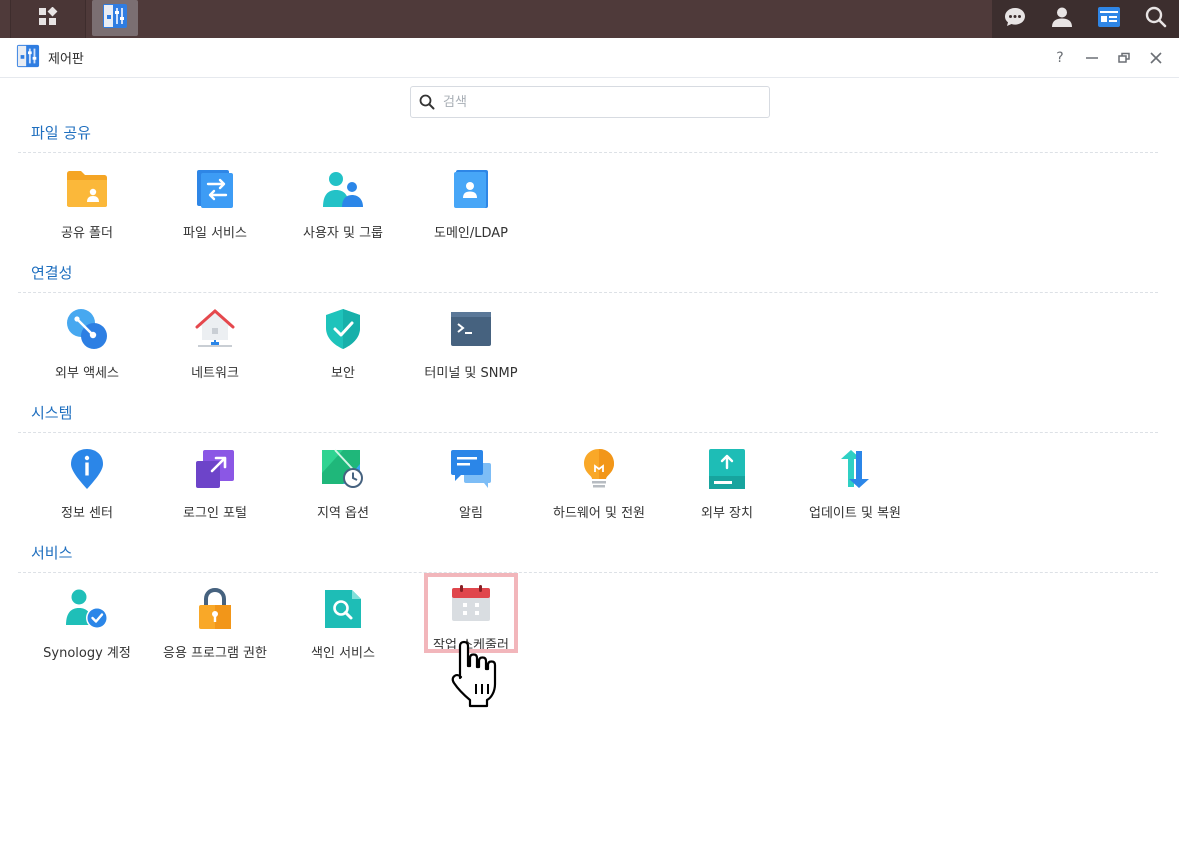 The height and width of the screenshot is (867, 1179). I want to click on lock-icon, so click(215, 608).